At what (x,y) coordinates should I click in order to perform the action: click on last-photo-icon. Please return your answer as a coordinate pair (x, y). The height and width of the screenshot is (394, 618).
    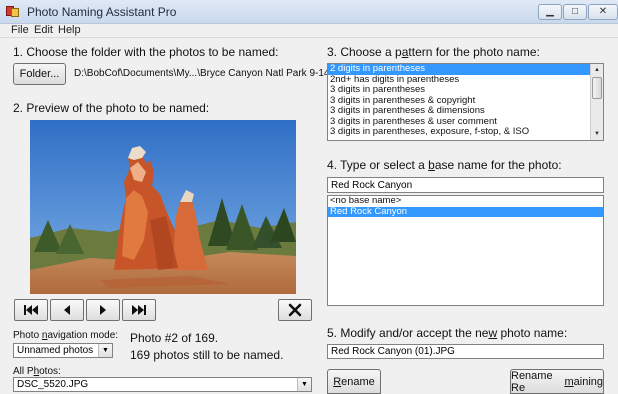
    Looking at the image, I should click on (139, 310).